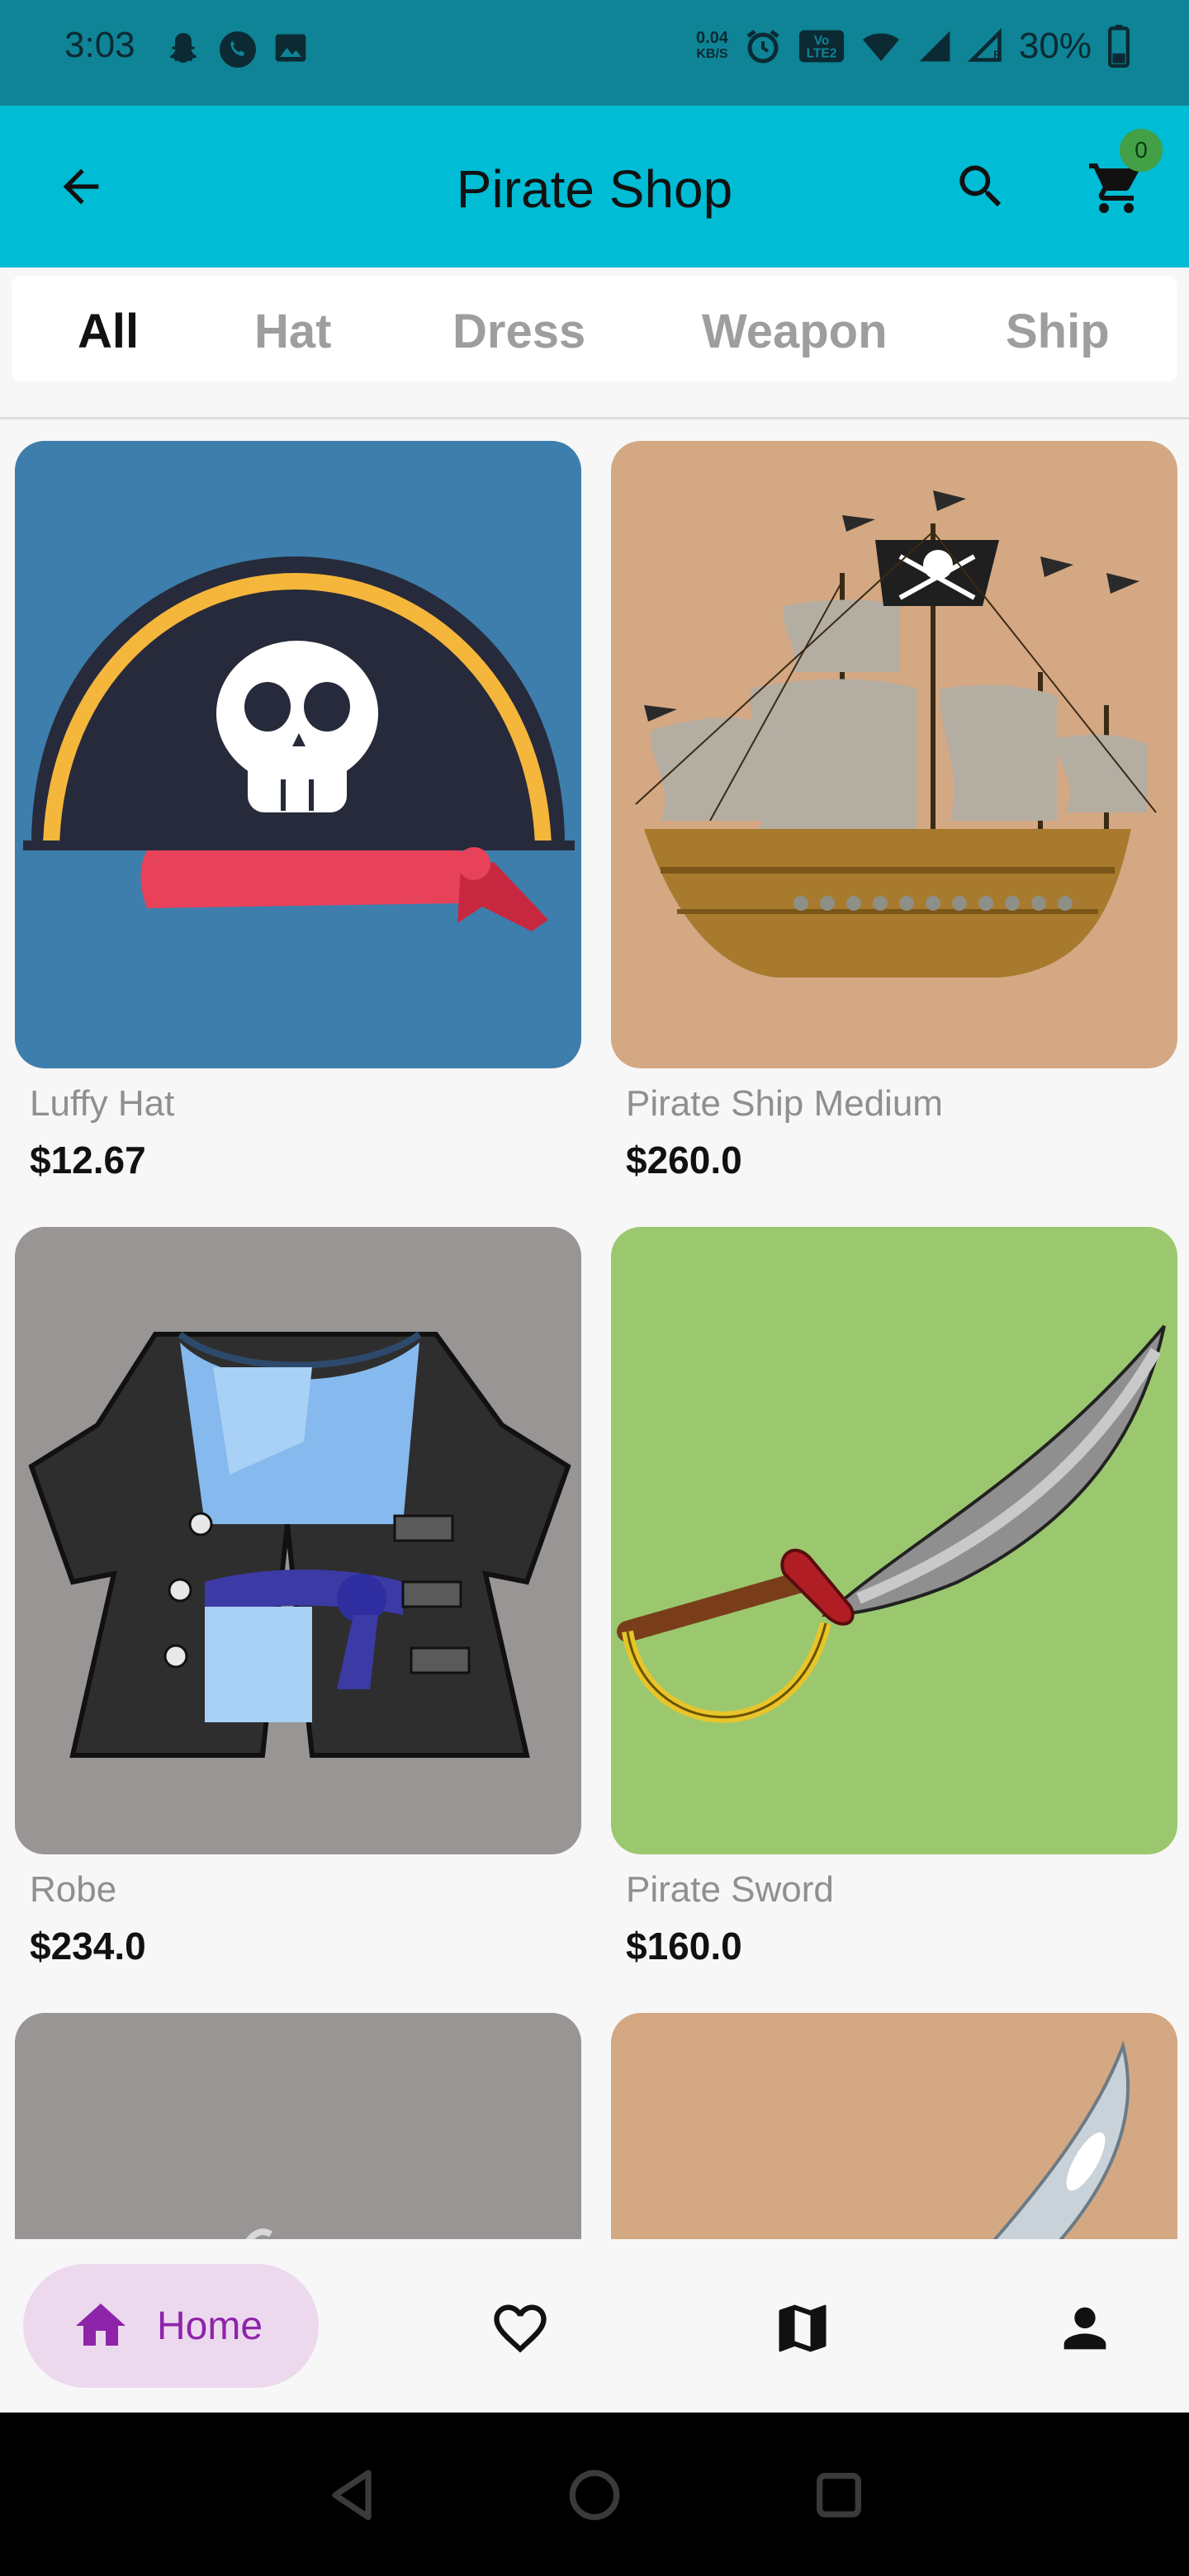  I want to click on product-price: $160.0, so click(684, 1946).